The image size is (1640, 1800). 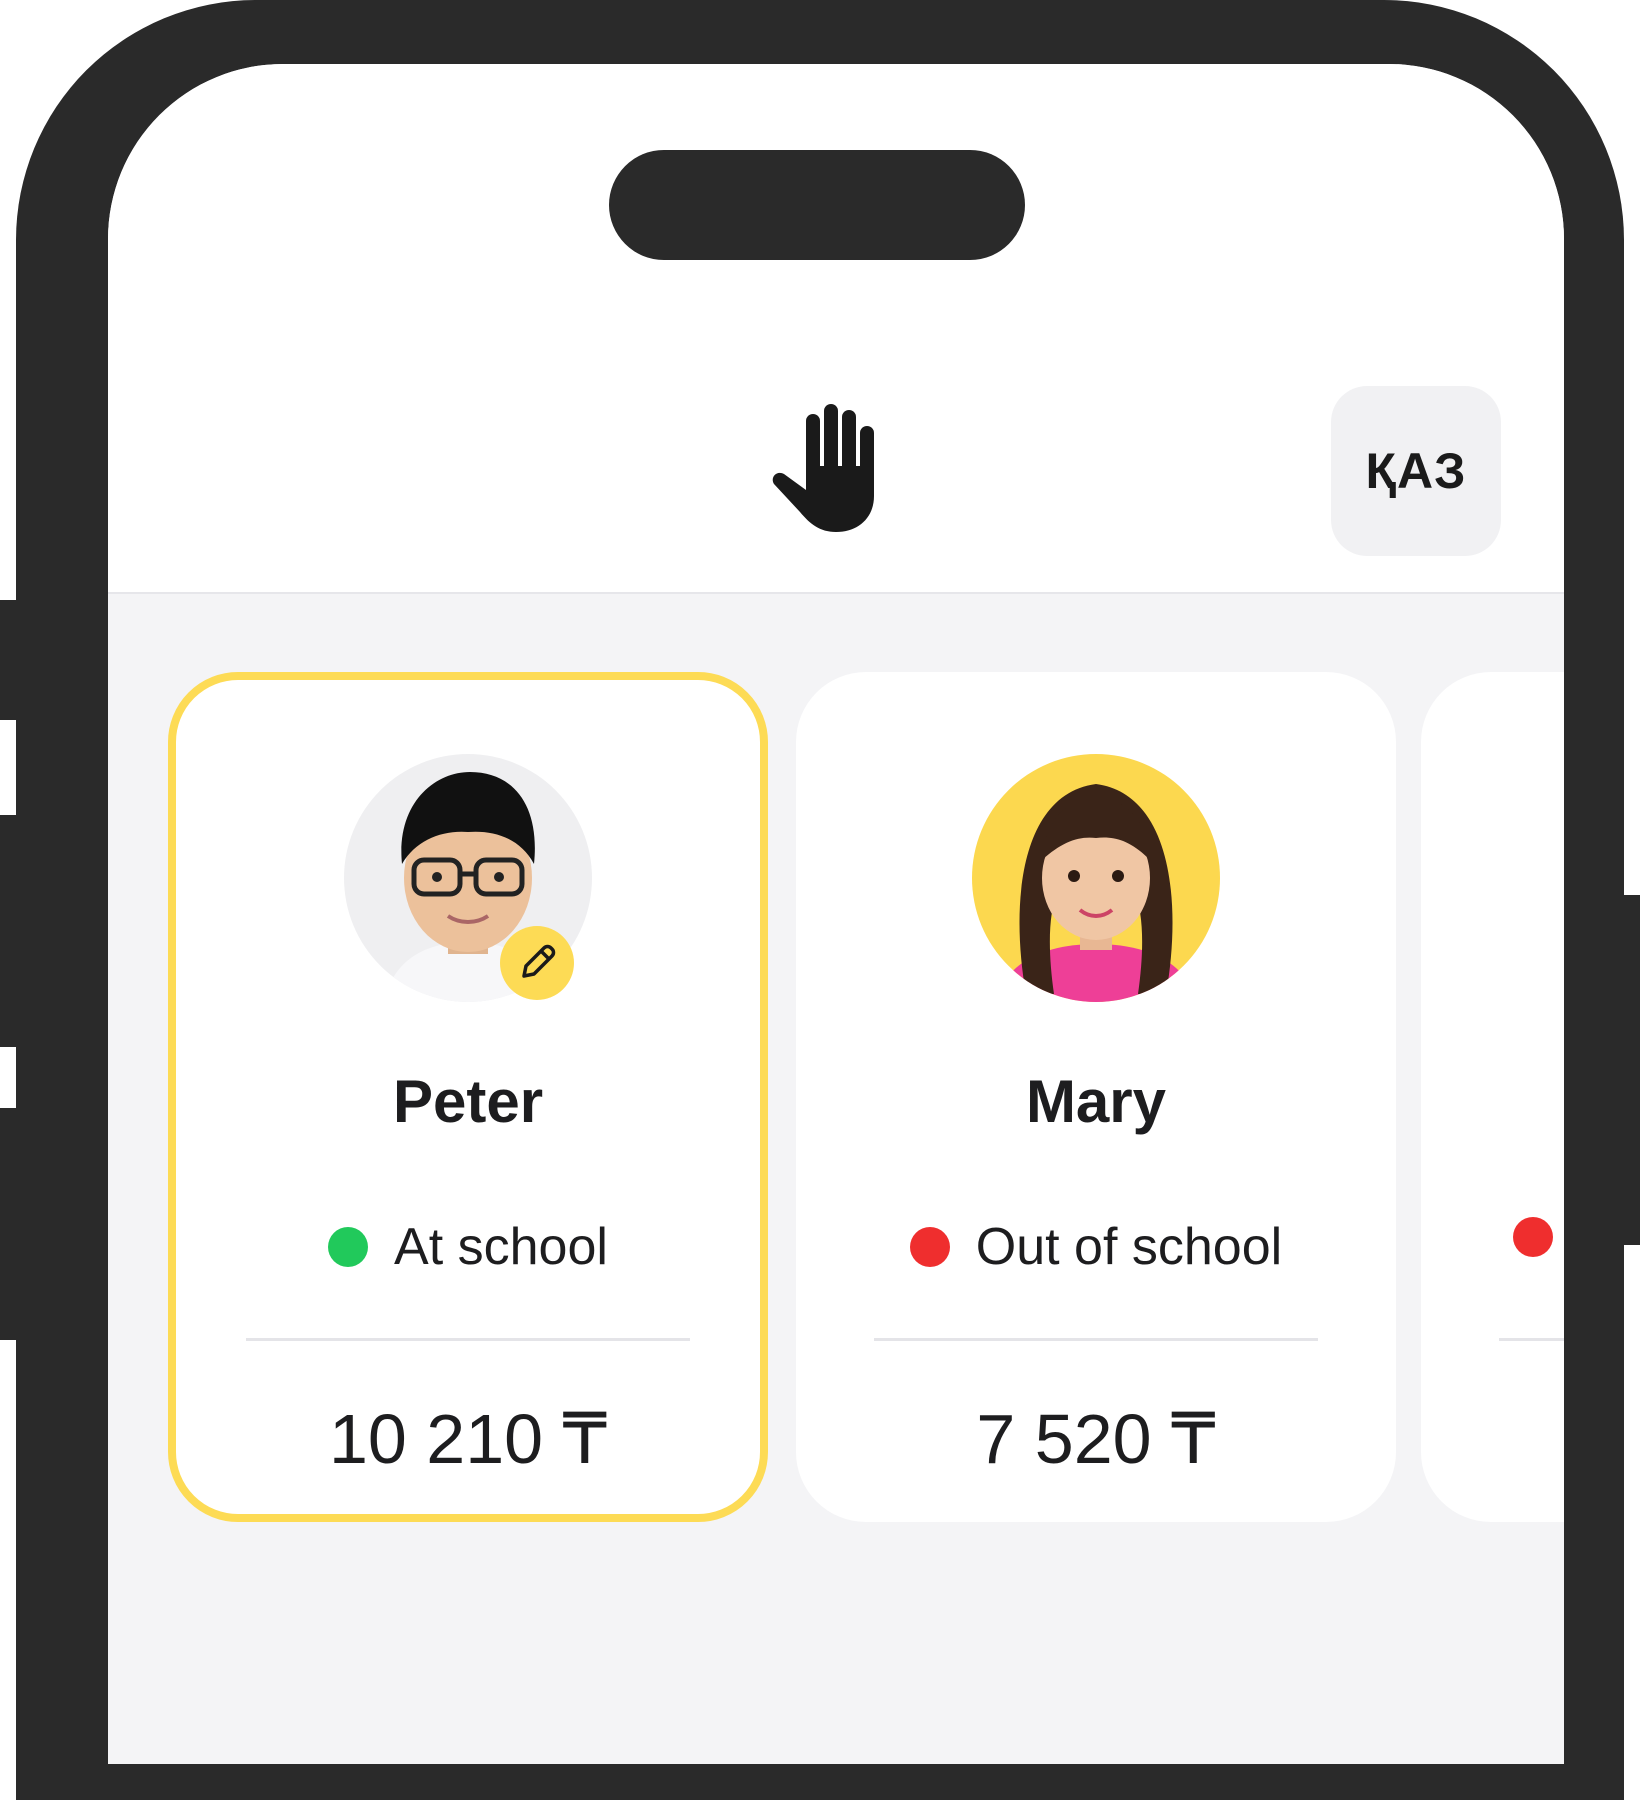 What do you see at coordinates (817, 205) in the screenshot?
I see `dynamic-island` at bounding box center [817, 205].